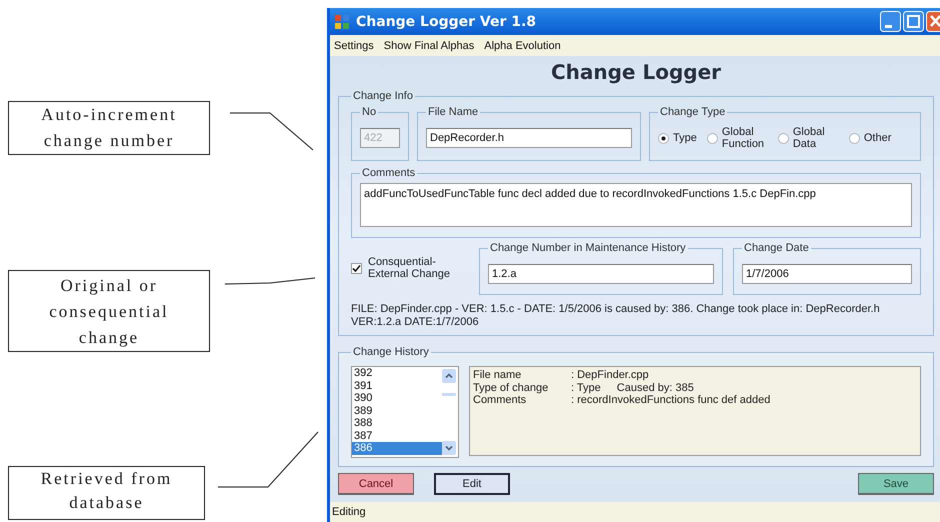  What do you see at coordinates (655, 388) in the screenshot?
I see `detail-value: Caused by: 385` at bounding box center [655, 388].